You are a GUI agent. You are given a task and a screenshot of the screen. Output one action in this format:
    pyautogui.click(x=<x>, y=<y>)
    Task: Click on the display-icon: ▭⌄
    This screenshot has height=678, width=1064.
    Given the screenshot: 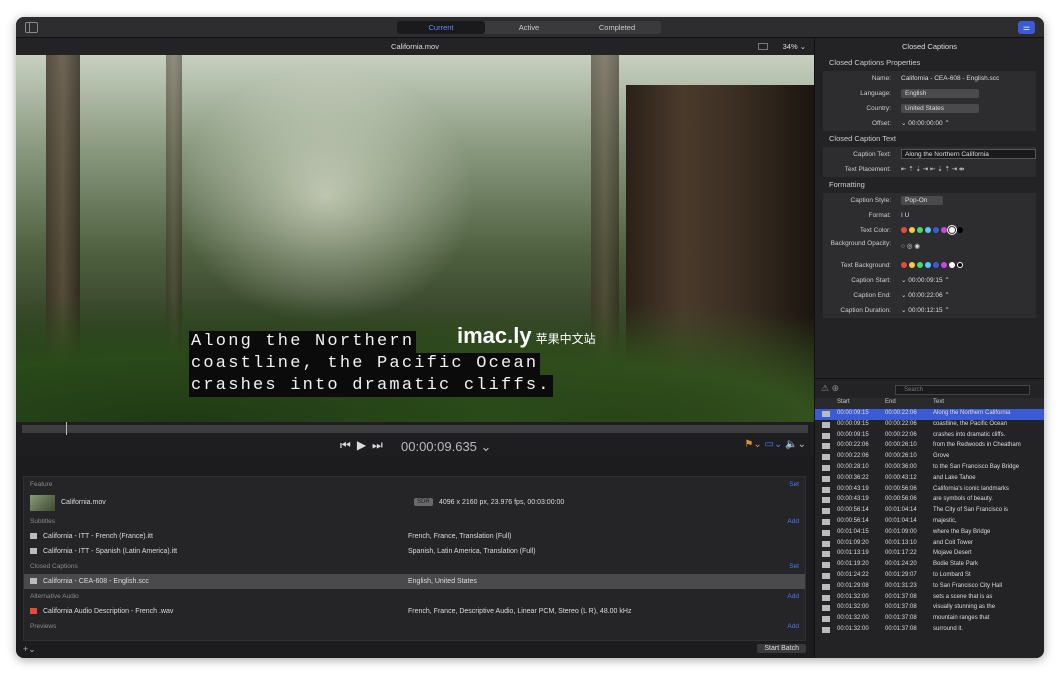 What is the action you would take?
    pyautogui.click(x=774, y=444)
    